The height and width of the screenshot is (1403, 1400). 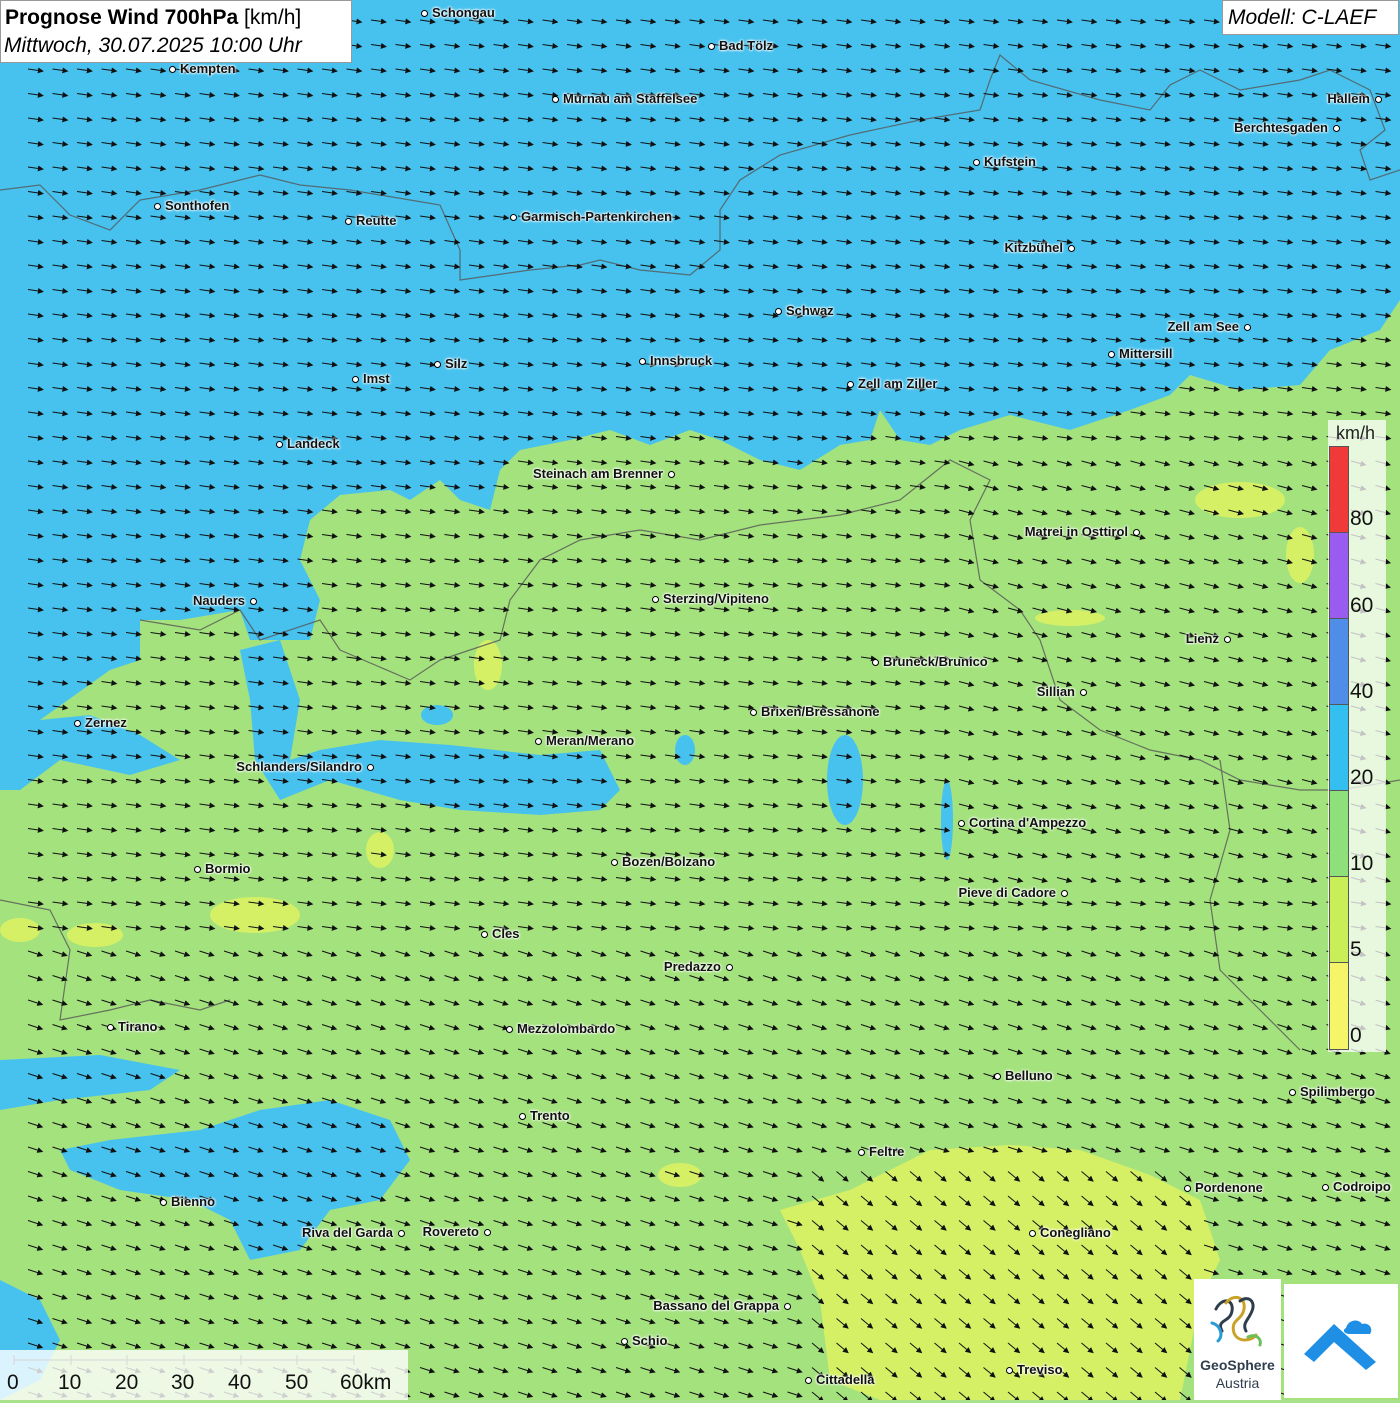 I want to click on city-label: Innsbruck, so click(x=681, y=360).